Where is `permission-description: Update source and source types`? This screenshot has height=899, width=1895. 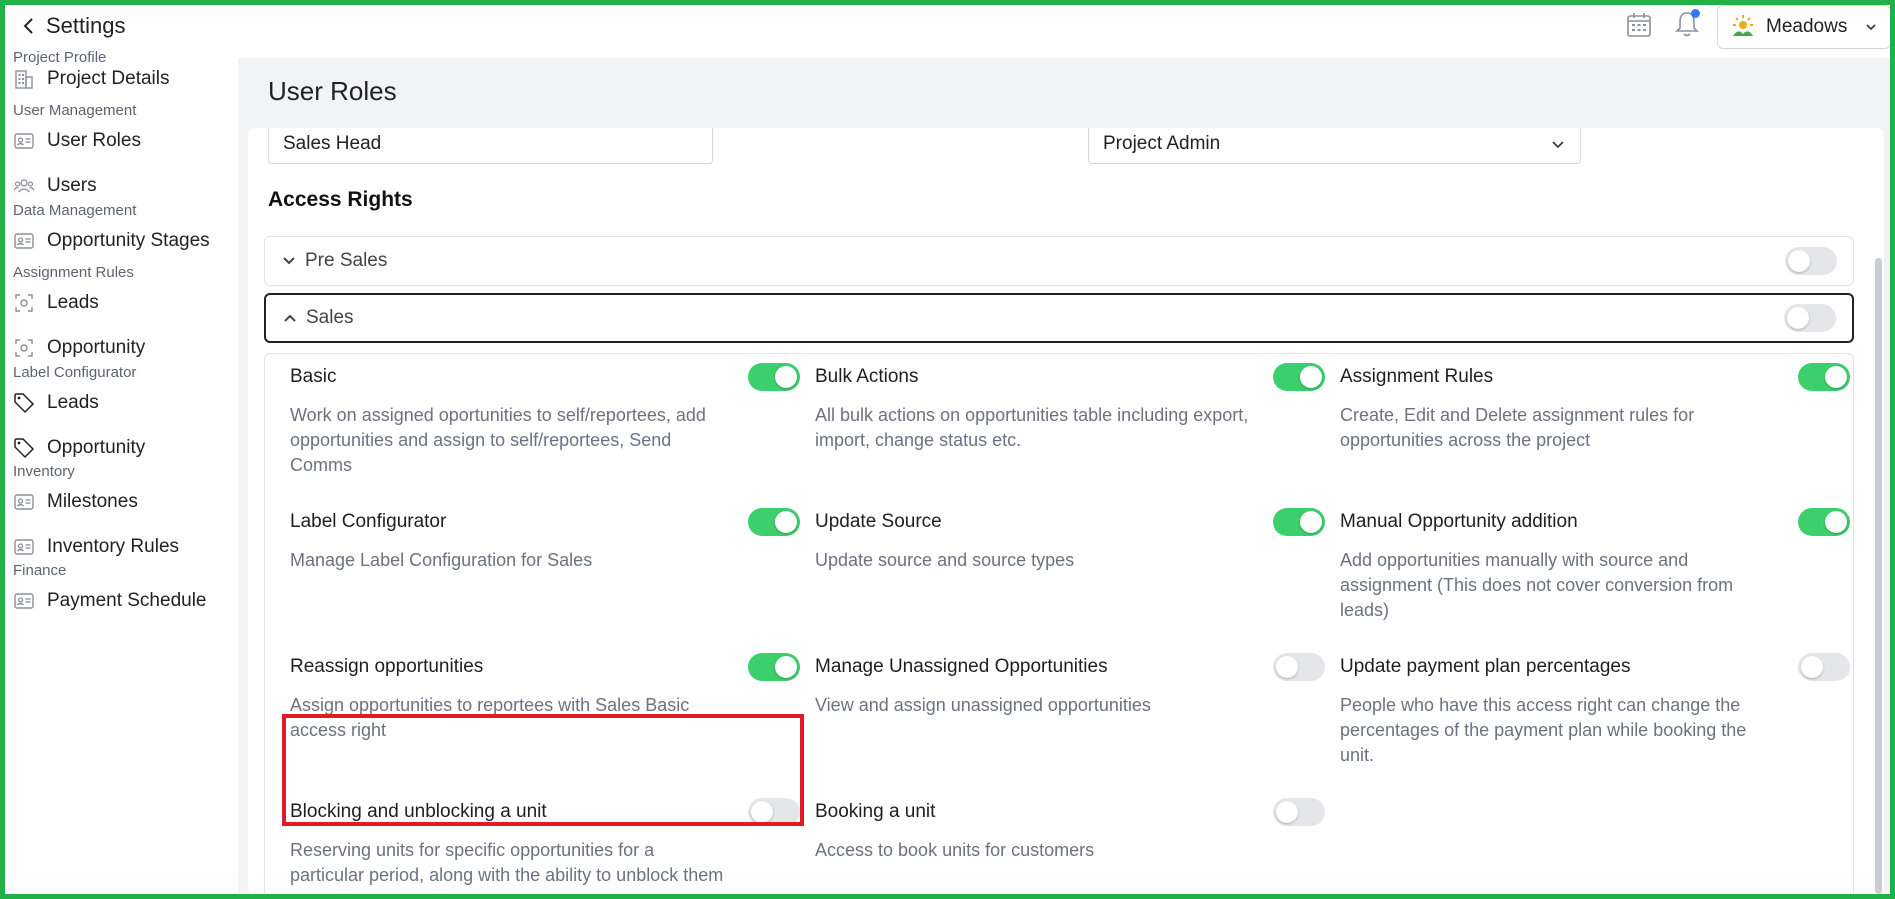 permission-description: Update source and source types is located at coordinates (945, 560).